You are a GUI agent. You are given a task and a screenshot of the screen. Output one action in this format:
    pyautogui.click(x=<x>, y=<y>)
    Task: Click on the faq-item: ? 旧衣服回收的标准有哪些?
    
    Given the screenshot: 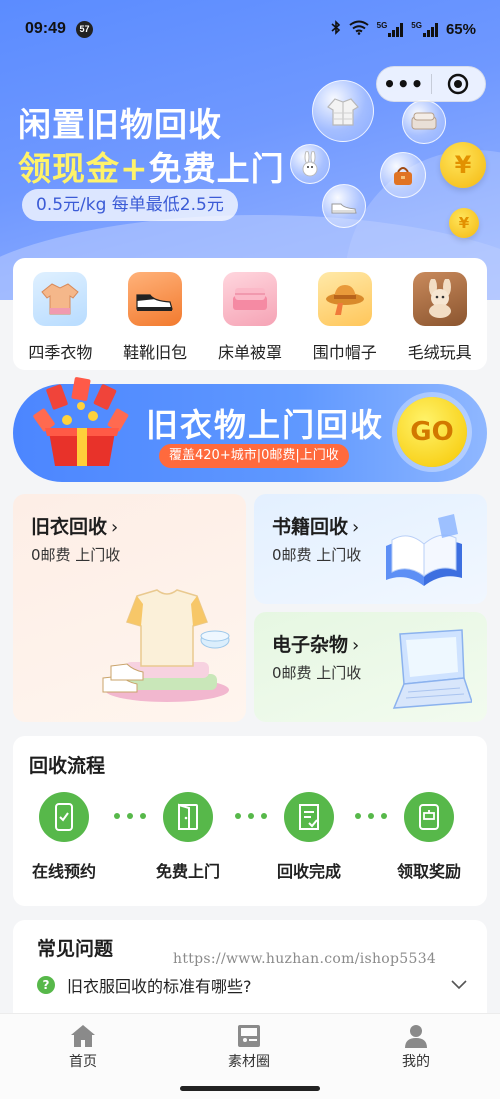 What is the action you would take?
    pyautogui.click(x=252, y=985)
    